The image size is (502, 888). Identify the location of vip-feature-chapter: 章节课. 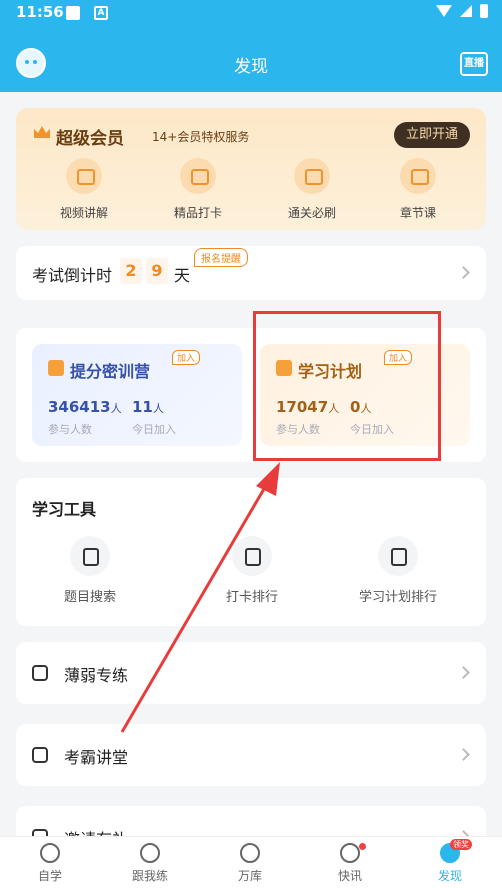
(418, 189).